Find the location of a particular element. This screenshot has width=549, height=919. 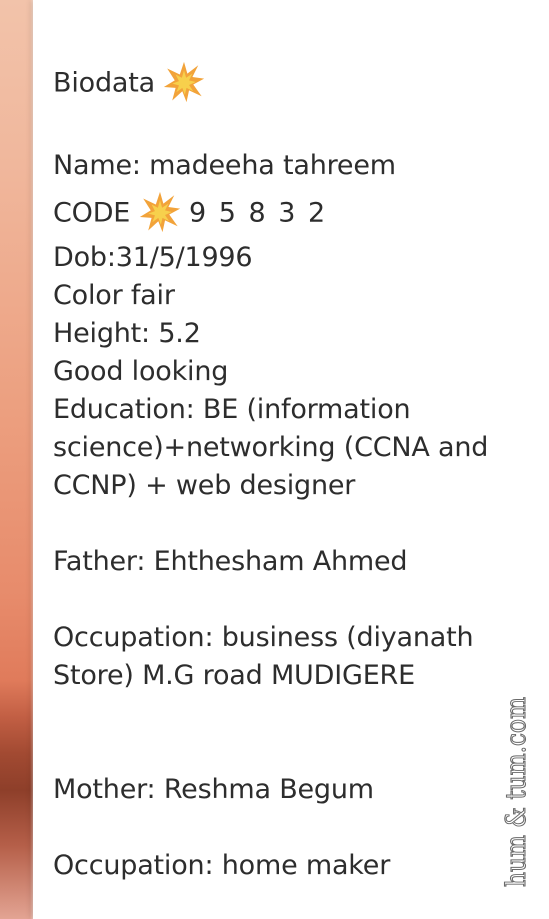

name-line: Name: madeeha tahreem is located at coordinates (224, 165).